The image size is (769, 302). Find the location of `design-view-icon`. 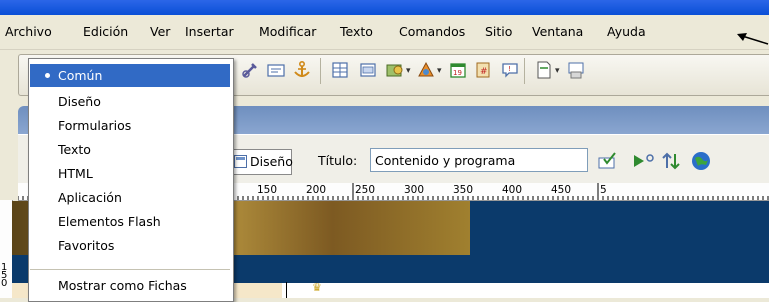

design-view-icon is located at coordinates (240, 161).